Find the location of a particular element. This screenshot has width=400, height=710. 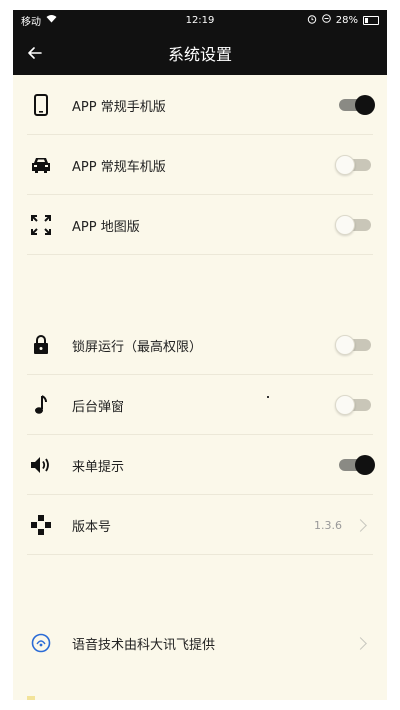

setting-row-version: 版本号 1.3.6 is located at coordinates (200, 525).